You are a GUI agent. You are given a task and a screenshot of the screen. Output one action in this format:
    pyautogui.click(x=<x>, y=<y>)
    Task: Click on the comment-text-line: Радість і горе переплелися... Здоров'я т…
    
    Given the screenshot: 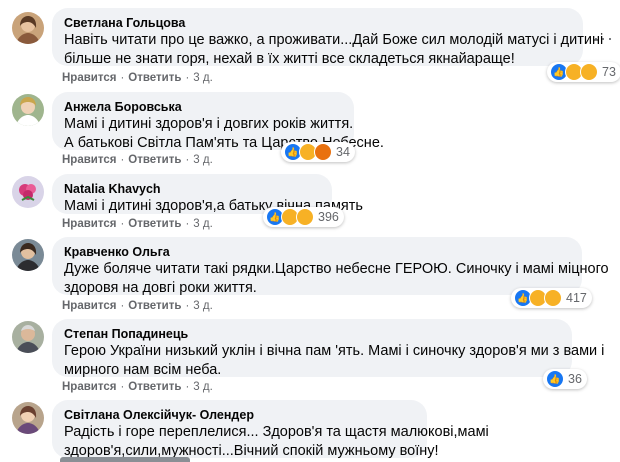 What is the action you would take?
    pyautogui.click(x=276, y=432)
    